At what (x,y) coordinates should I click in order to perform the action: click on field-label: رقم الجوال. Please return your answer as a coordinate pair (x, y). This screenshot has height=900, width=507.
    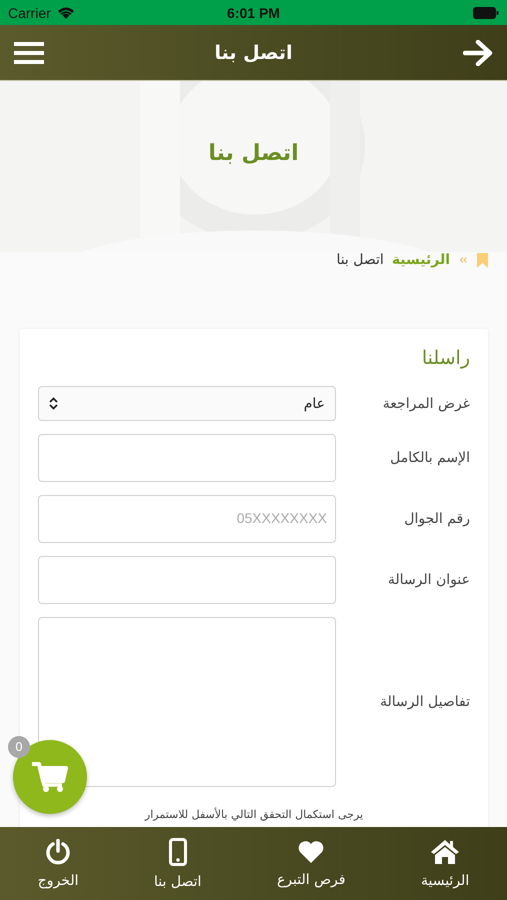
    Looking at the image, I should click on (436, 519).